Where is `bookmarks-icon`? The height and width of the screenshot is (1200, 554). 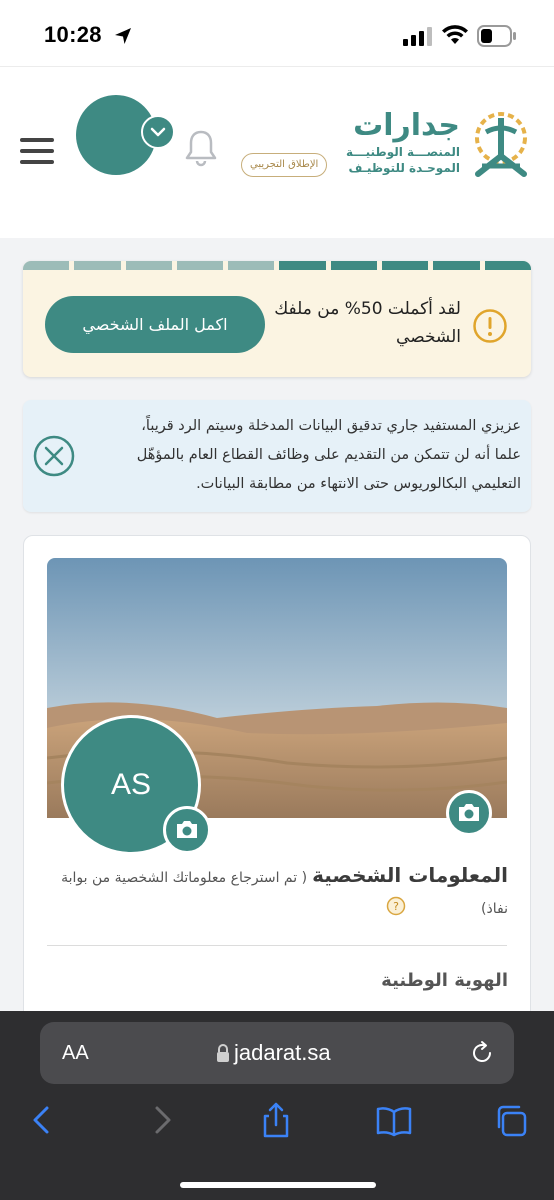 bookmarks-icon is located at coordinates (394, 1120).